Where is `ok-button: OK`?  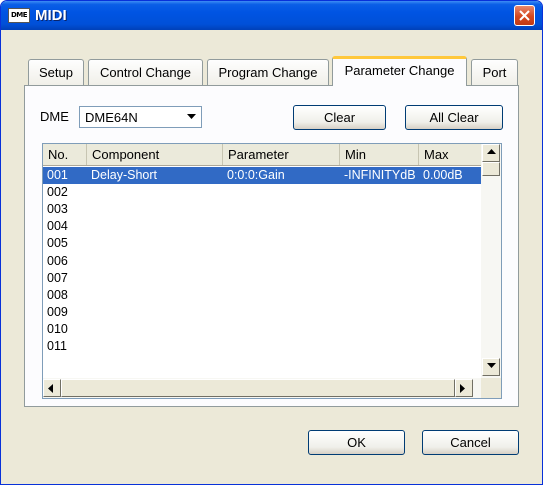
ok-button: OK is located at coordinates (356, 442).